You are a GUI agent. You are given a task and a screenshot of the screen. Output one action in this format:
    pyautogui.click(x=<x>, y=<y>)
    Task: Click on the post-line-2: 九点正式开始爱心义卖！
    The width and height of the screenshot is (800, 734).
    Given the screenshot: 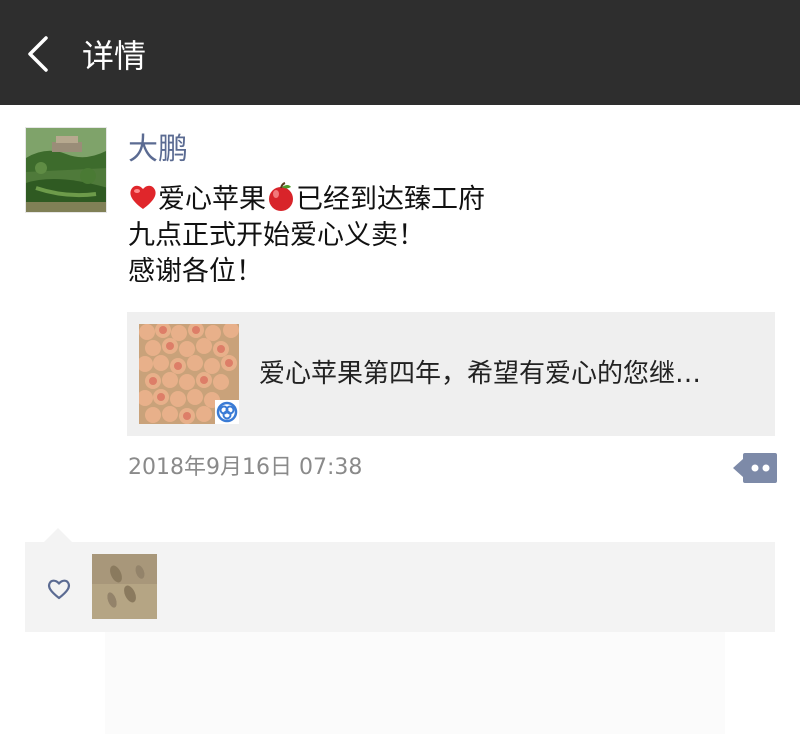 What is the action you would take?
    pyautogui.click(x=276, y=235)
    